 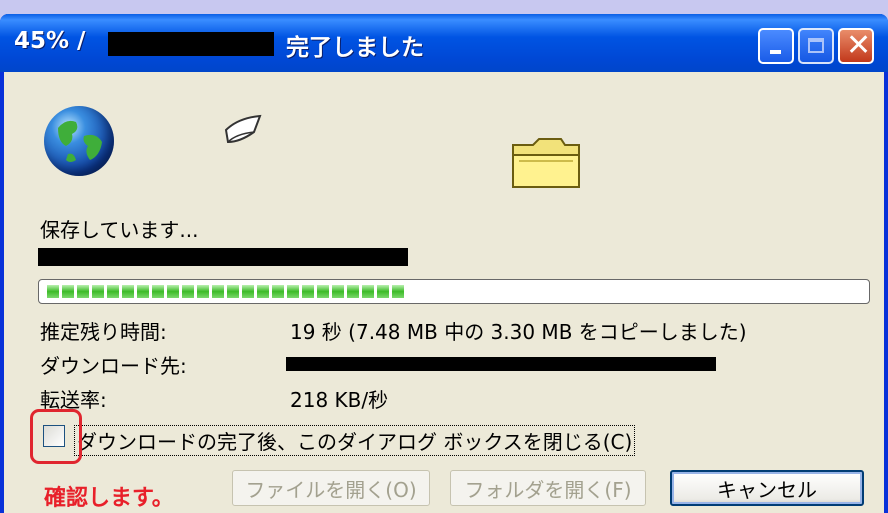 I want to click on window-title-prefix: 45% /, so click(x=54, y=41).